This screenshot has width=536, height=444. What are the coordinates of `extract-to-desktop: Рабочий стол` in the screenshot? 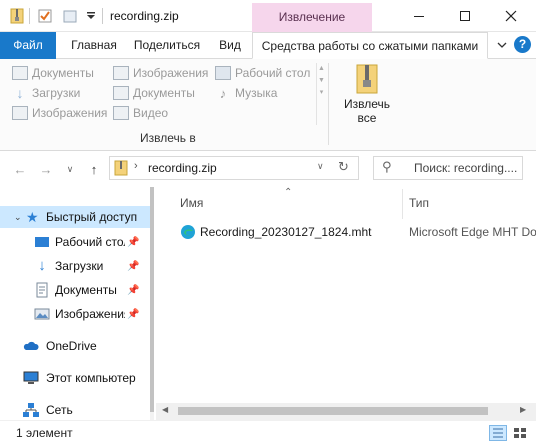 It's located at (262, 73).